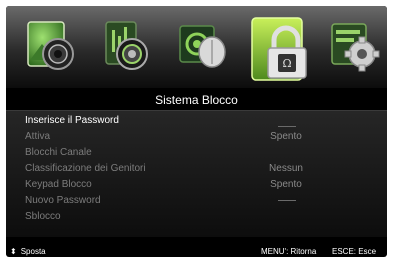 Image resolution: width=393 pixels, height=261 pixels. I want to click on menu-row-channel-block: Blocchi Canale, so click(196, 153).